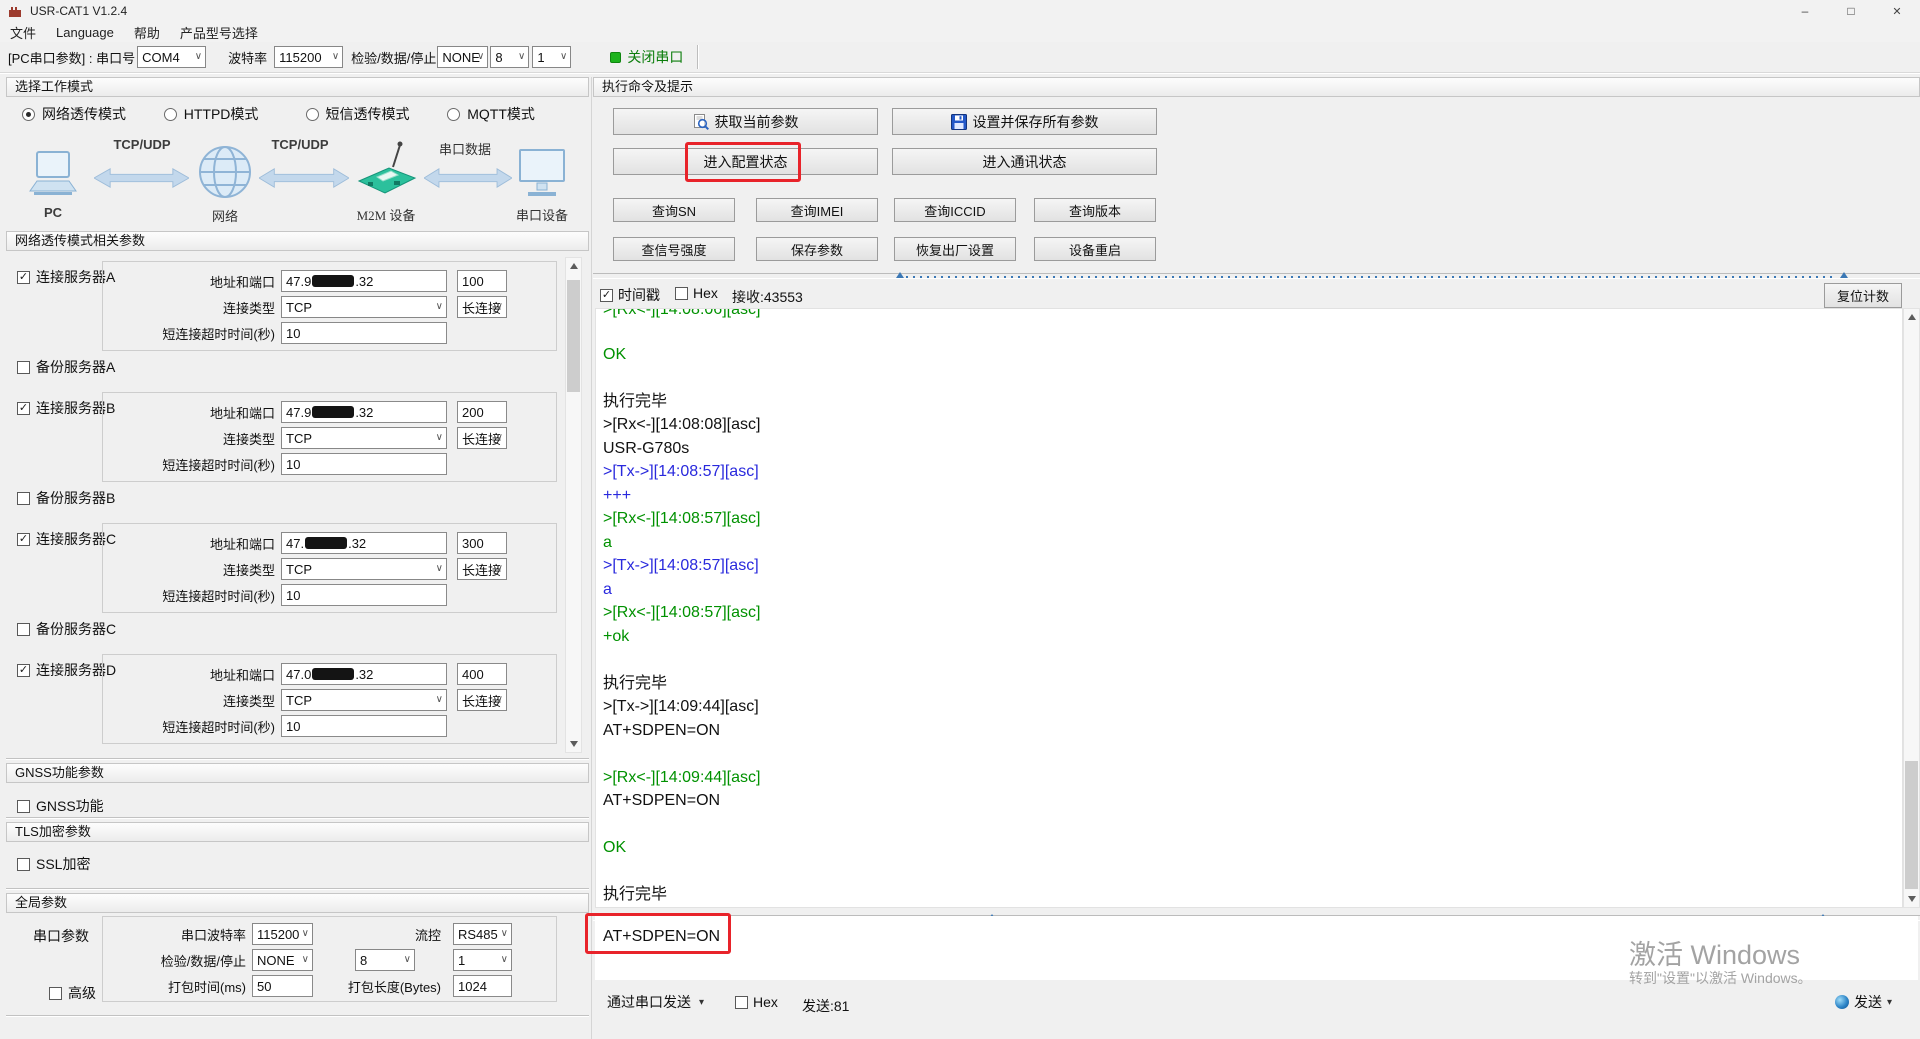 The width and height of the screenshot is (1920, 1039). Describe the element at coordinates (482, 281) in the screenshot. I see `port-input: 100` at that location.